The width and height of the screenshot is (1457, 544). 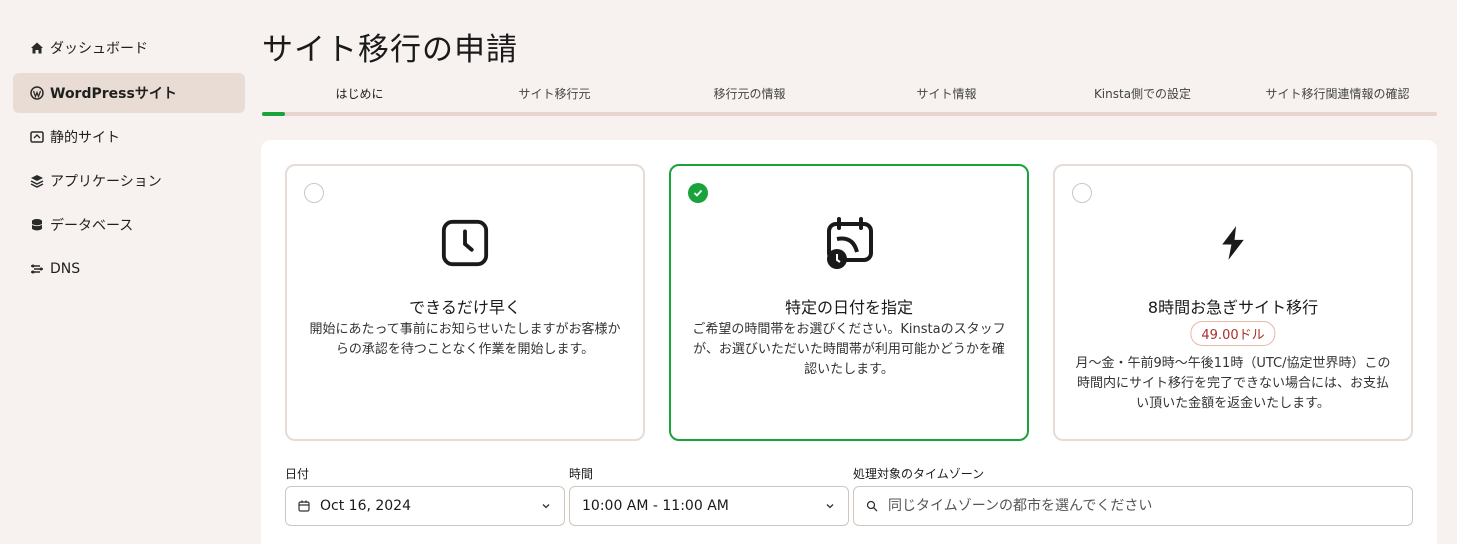 What do you see at coordinates (37, 93) in the screenshot?
I see `wordpress-icon` at bounding box center [37, 93].